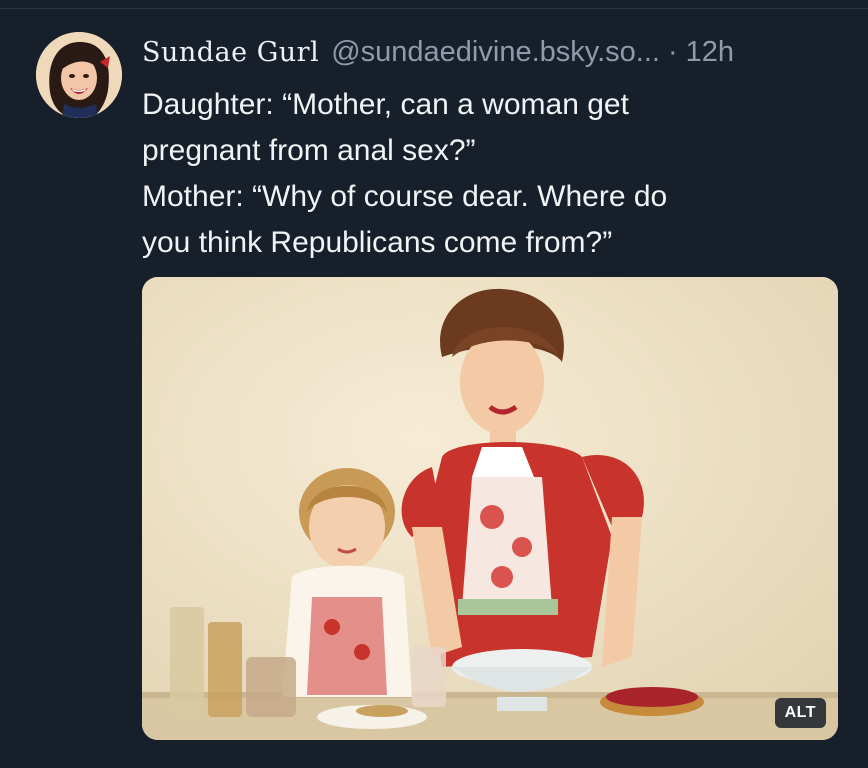 The height and width of the screenshot is (768, 868). Describe the element at coordinates (405, 196) in the screenshot. I see `post-text-line: Mother: “Why of course dear. Where do` at that location.